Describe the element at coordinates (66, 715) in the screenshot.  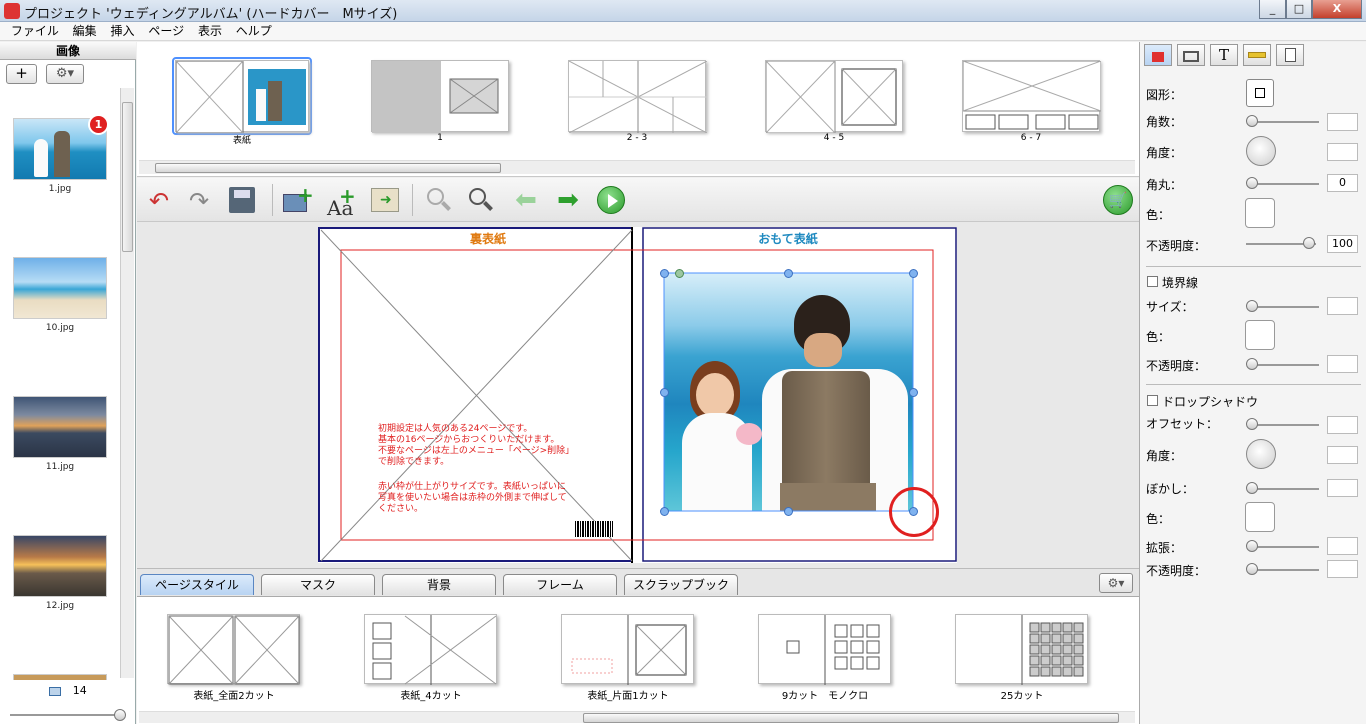
I see `zoom-slider` at that location.